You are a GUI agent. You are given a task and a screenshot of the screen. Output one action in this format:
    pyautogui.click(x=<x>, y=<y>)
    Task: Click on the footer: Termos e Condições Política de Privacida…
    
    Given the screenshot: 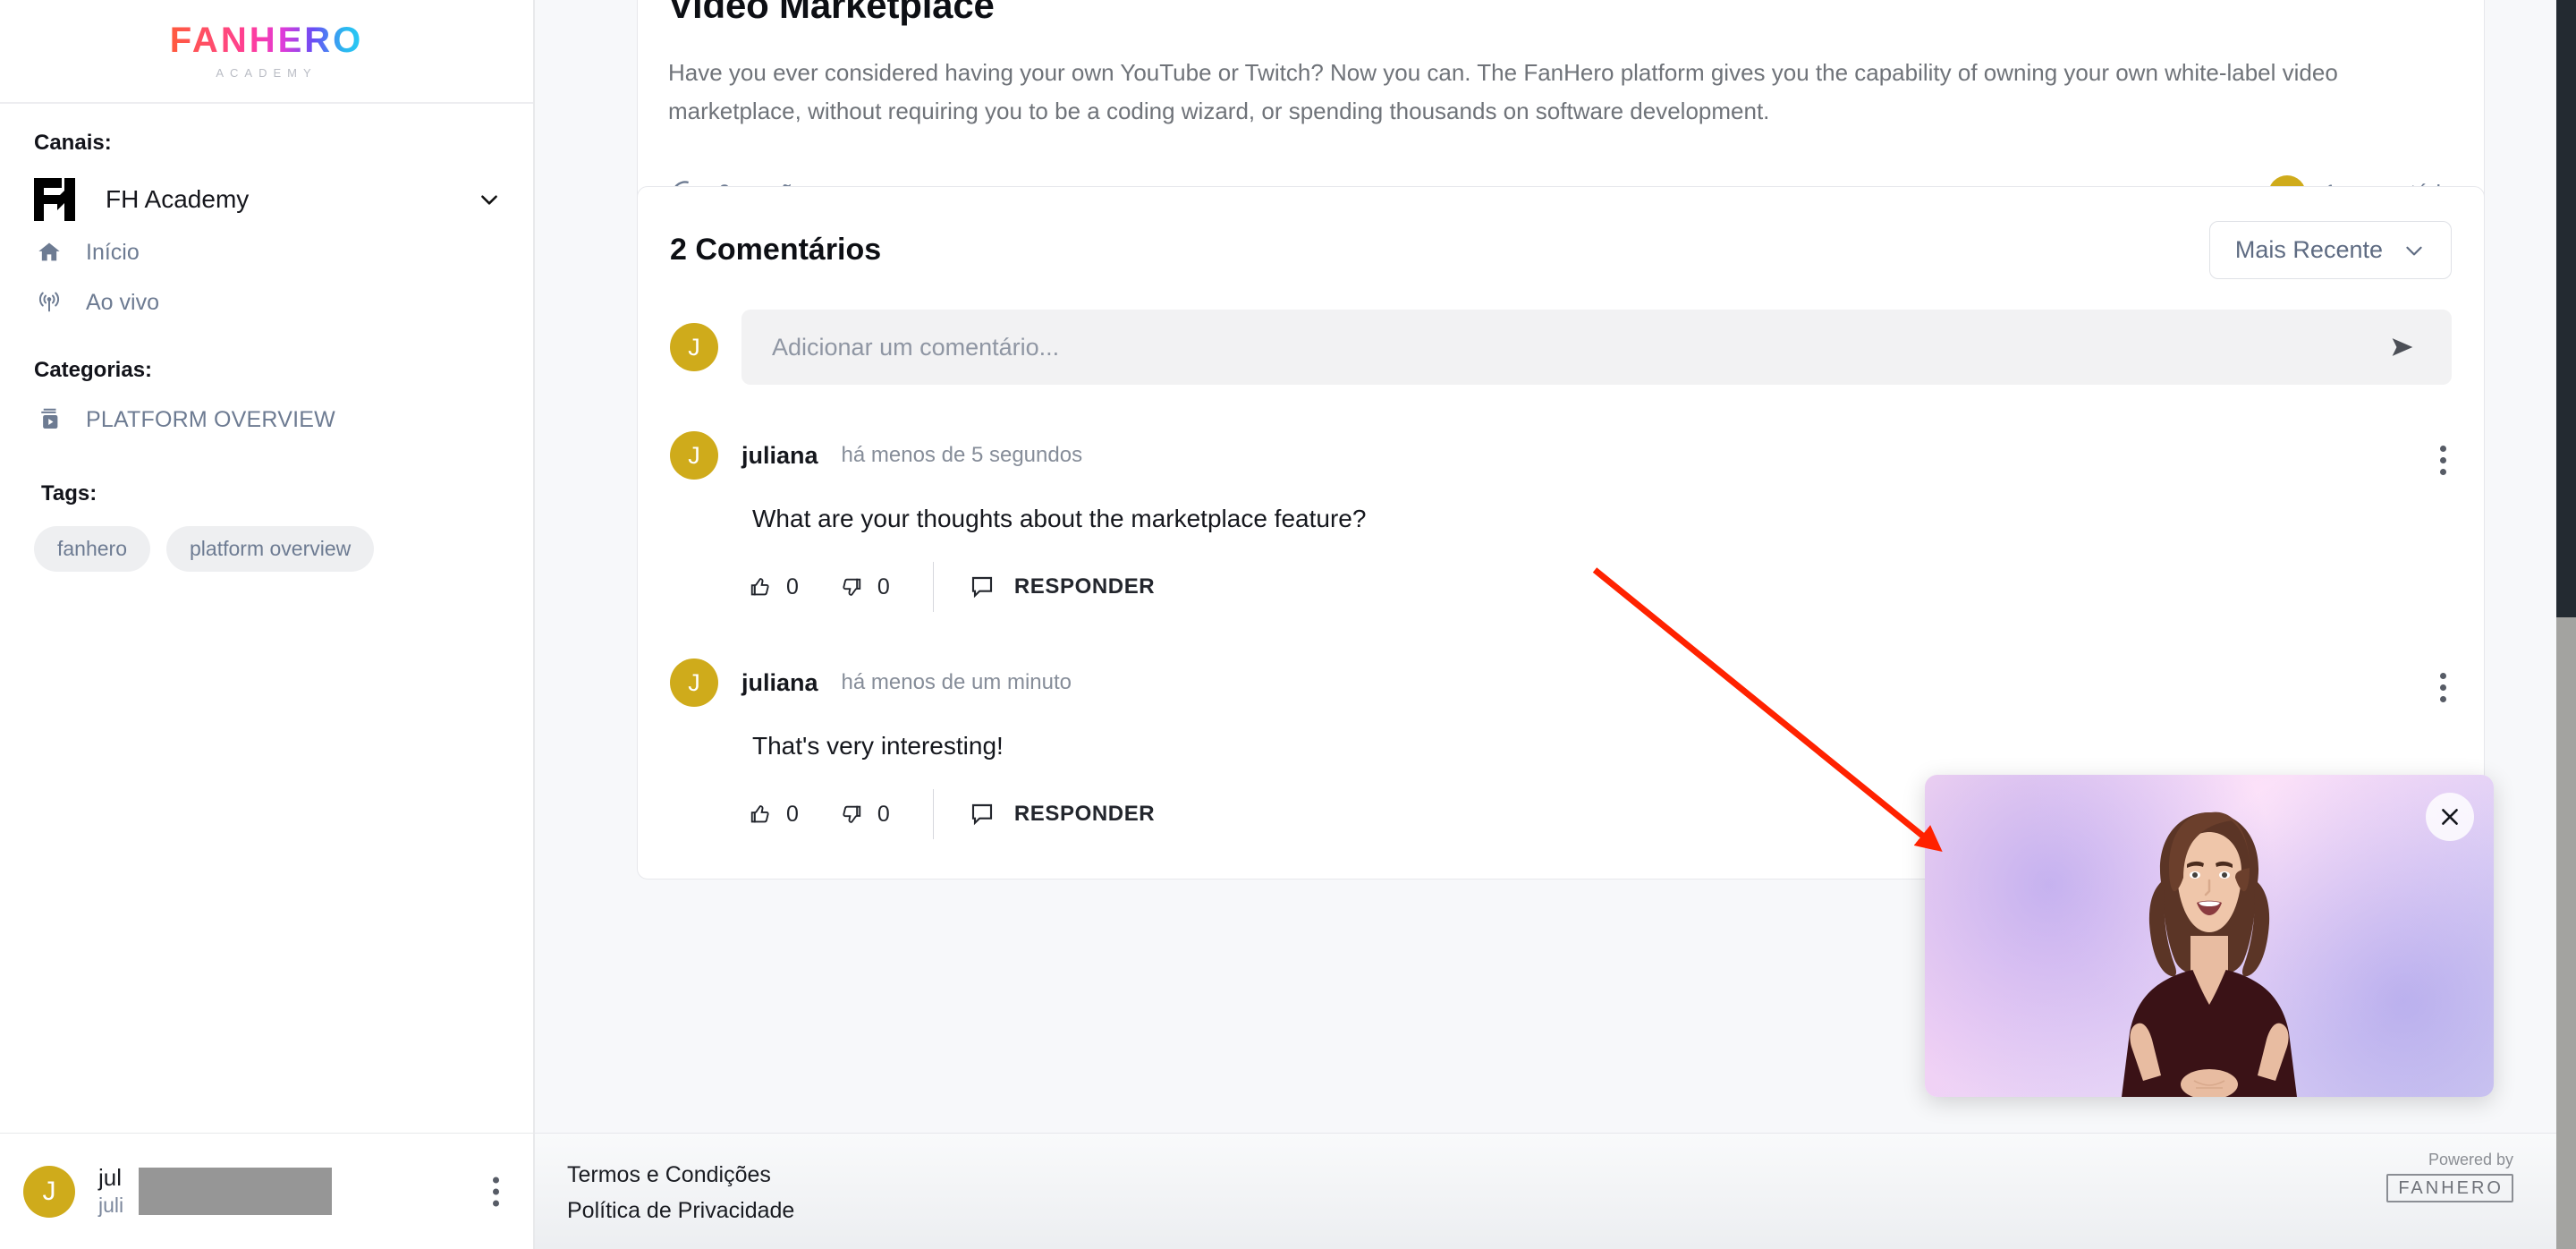 What is the action you would take?
    pyautogui.click(x=1555, y=1191)
    